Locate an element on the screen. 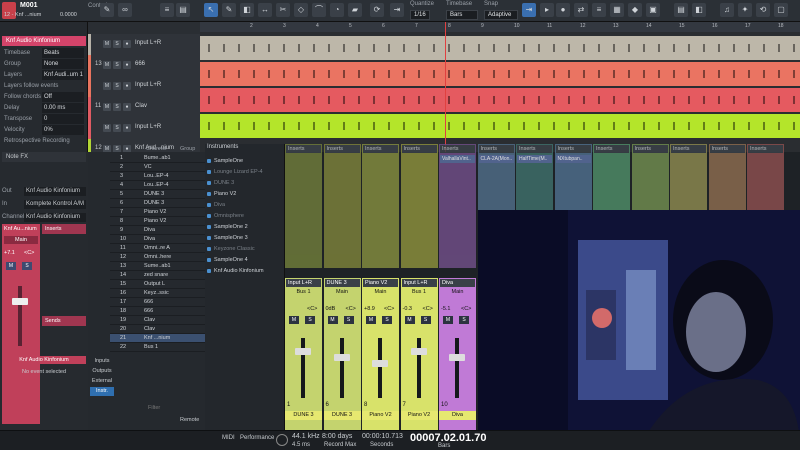 The image size is (800, 450). side-tab: Inputs is located at coordinates (102, 361).